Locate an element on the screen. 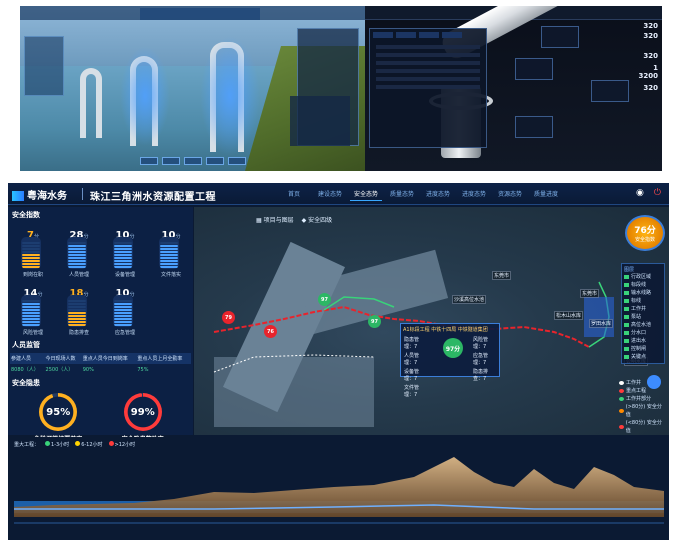  legend-label: 工作井 is located at coordinates (639, 309).